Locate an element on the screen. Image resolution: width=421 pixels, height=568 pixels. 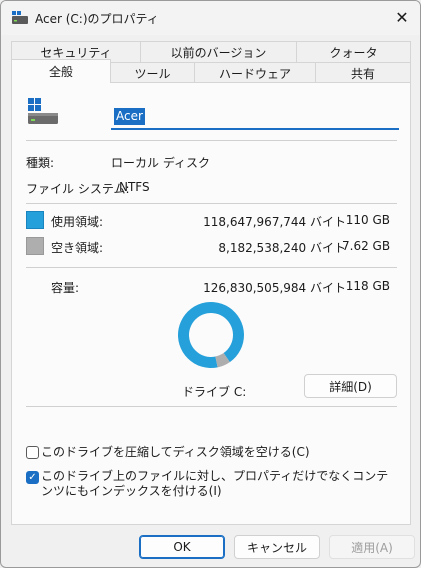
used-space-bytes: 118,647,967,744 バイト is located at coordinates (274, 222).